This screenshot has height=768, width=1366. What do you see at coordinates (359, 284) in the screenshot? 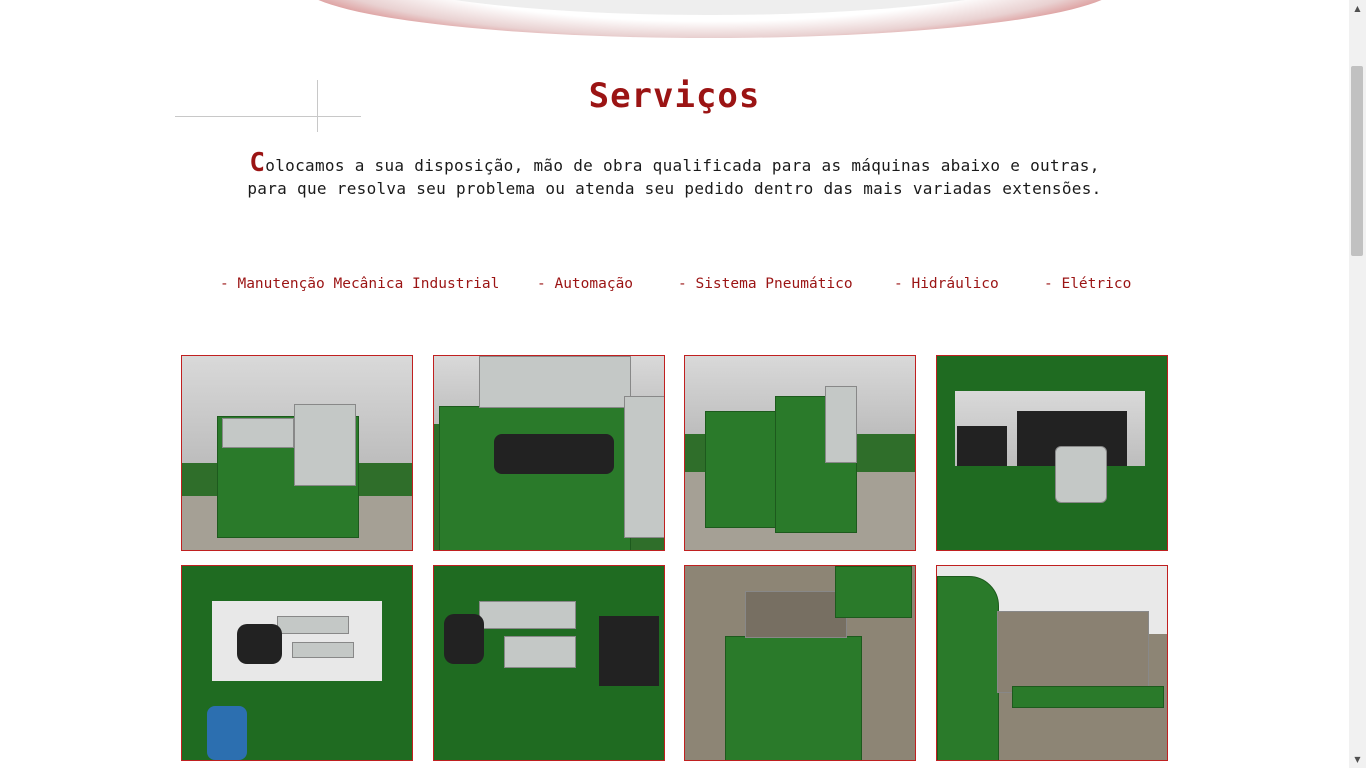
I see `service-link-manutencao: - Manutenção Mecânica Industrial` at bounding box center [359, 284].